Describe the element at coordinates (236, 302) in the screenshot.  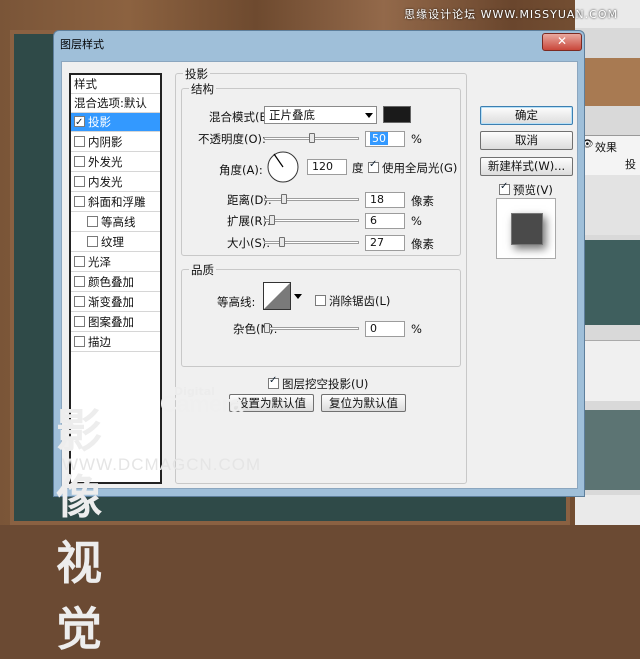
I see `contour-label: 等高线:` at that location.